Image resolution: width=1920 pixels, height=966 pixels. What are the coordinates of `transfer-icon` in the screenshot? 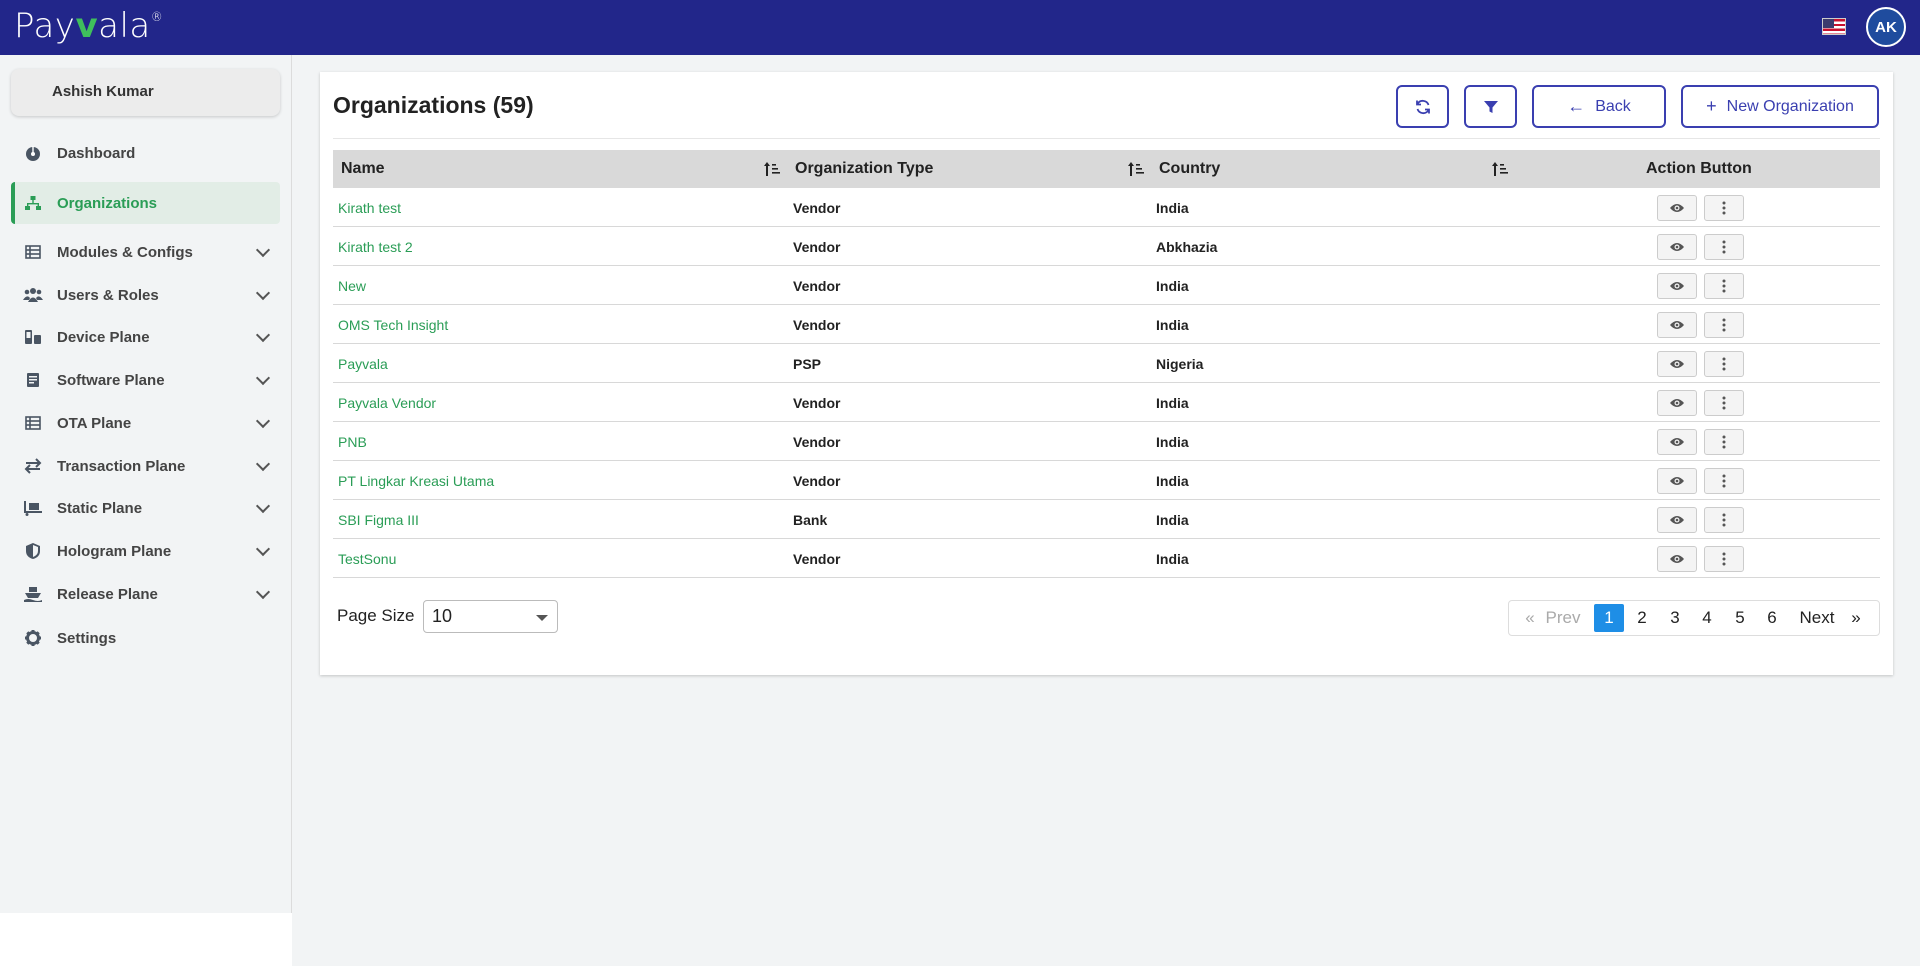 It's located at (33, 466).